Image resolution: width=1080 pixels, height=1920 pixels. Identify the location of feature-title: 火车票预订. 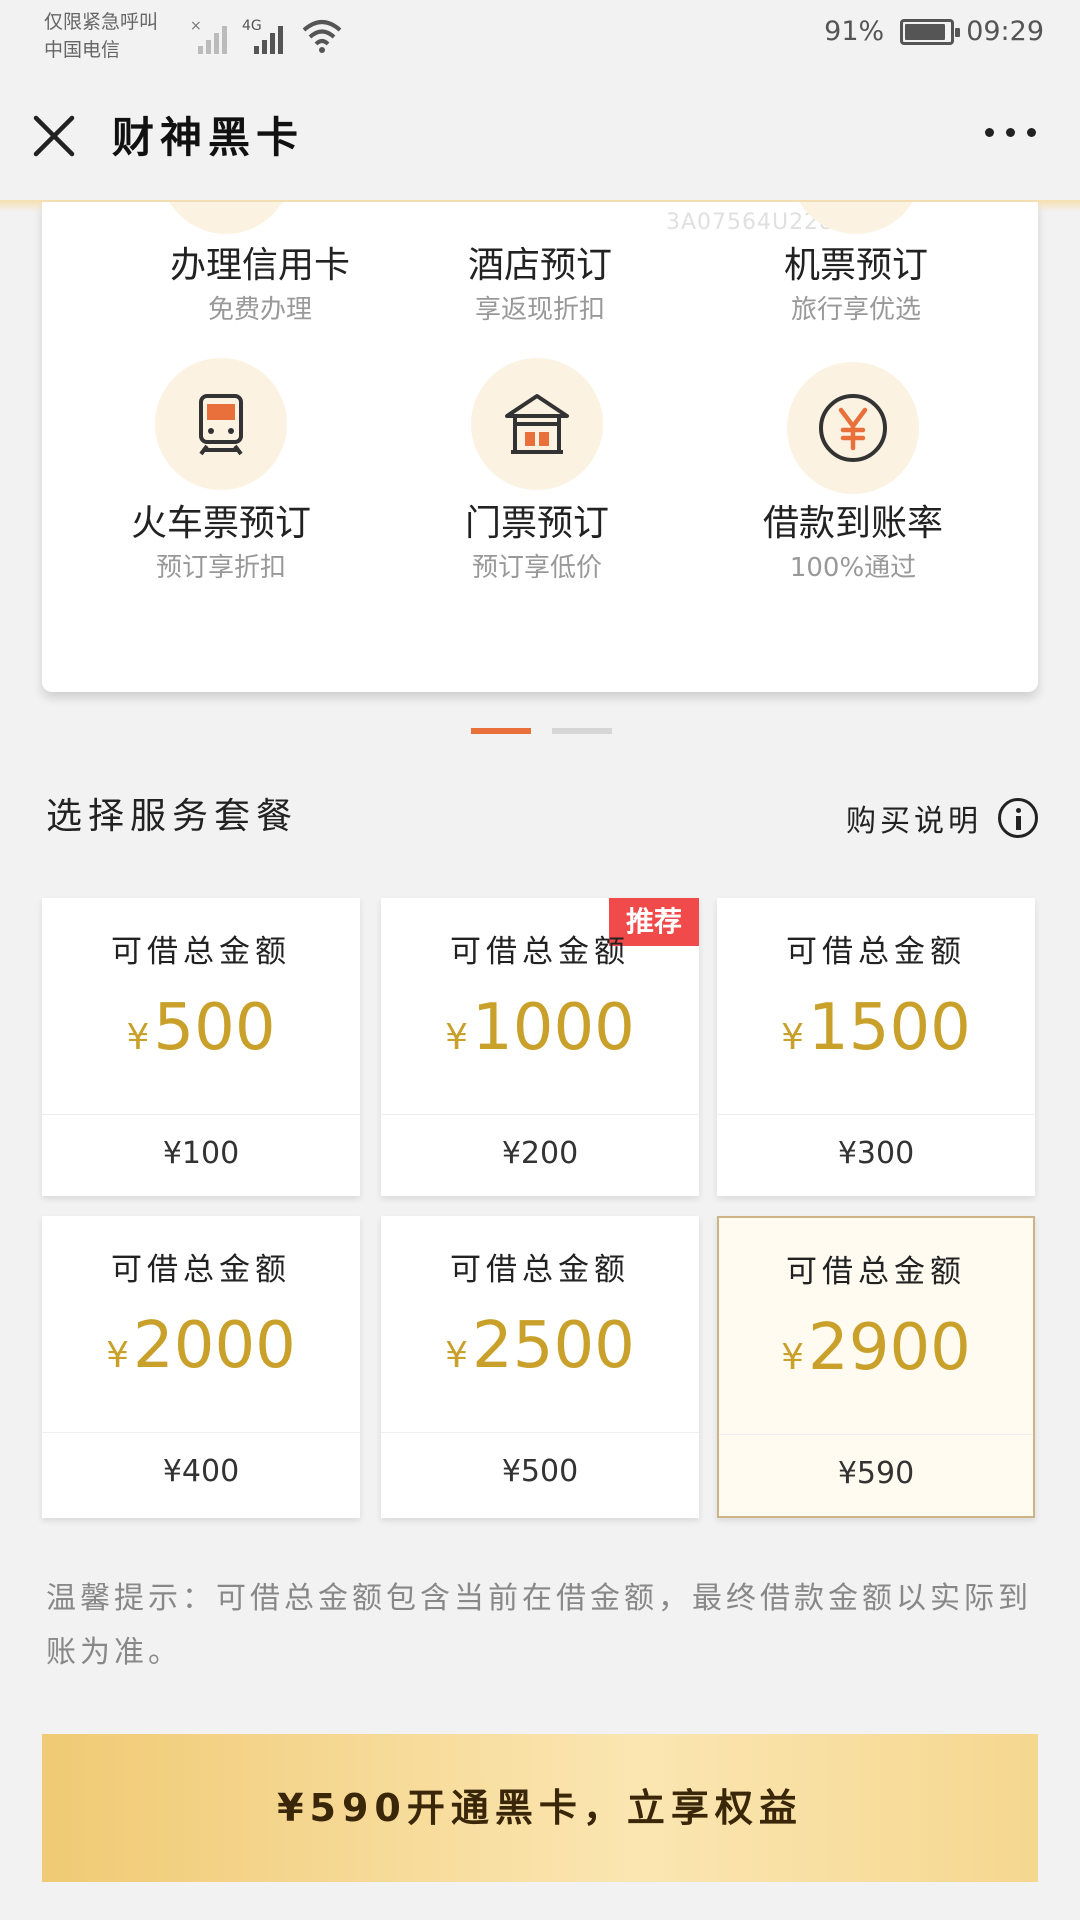
(220, 523).